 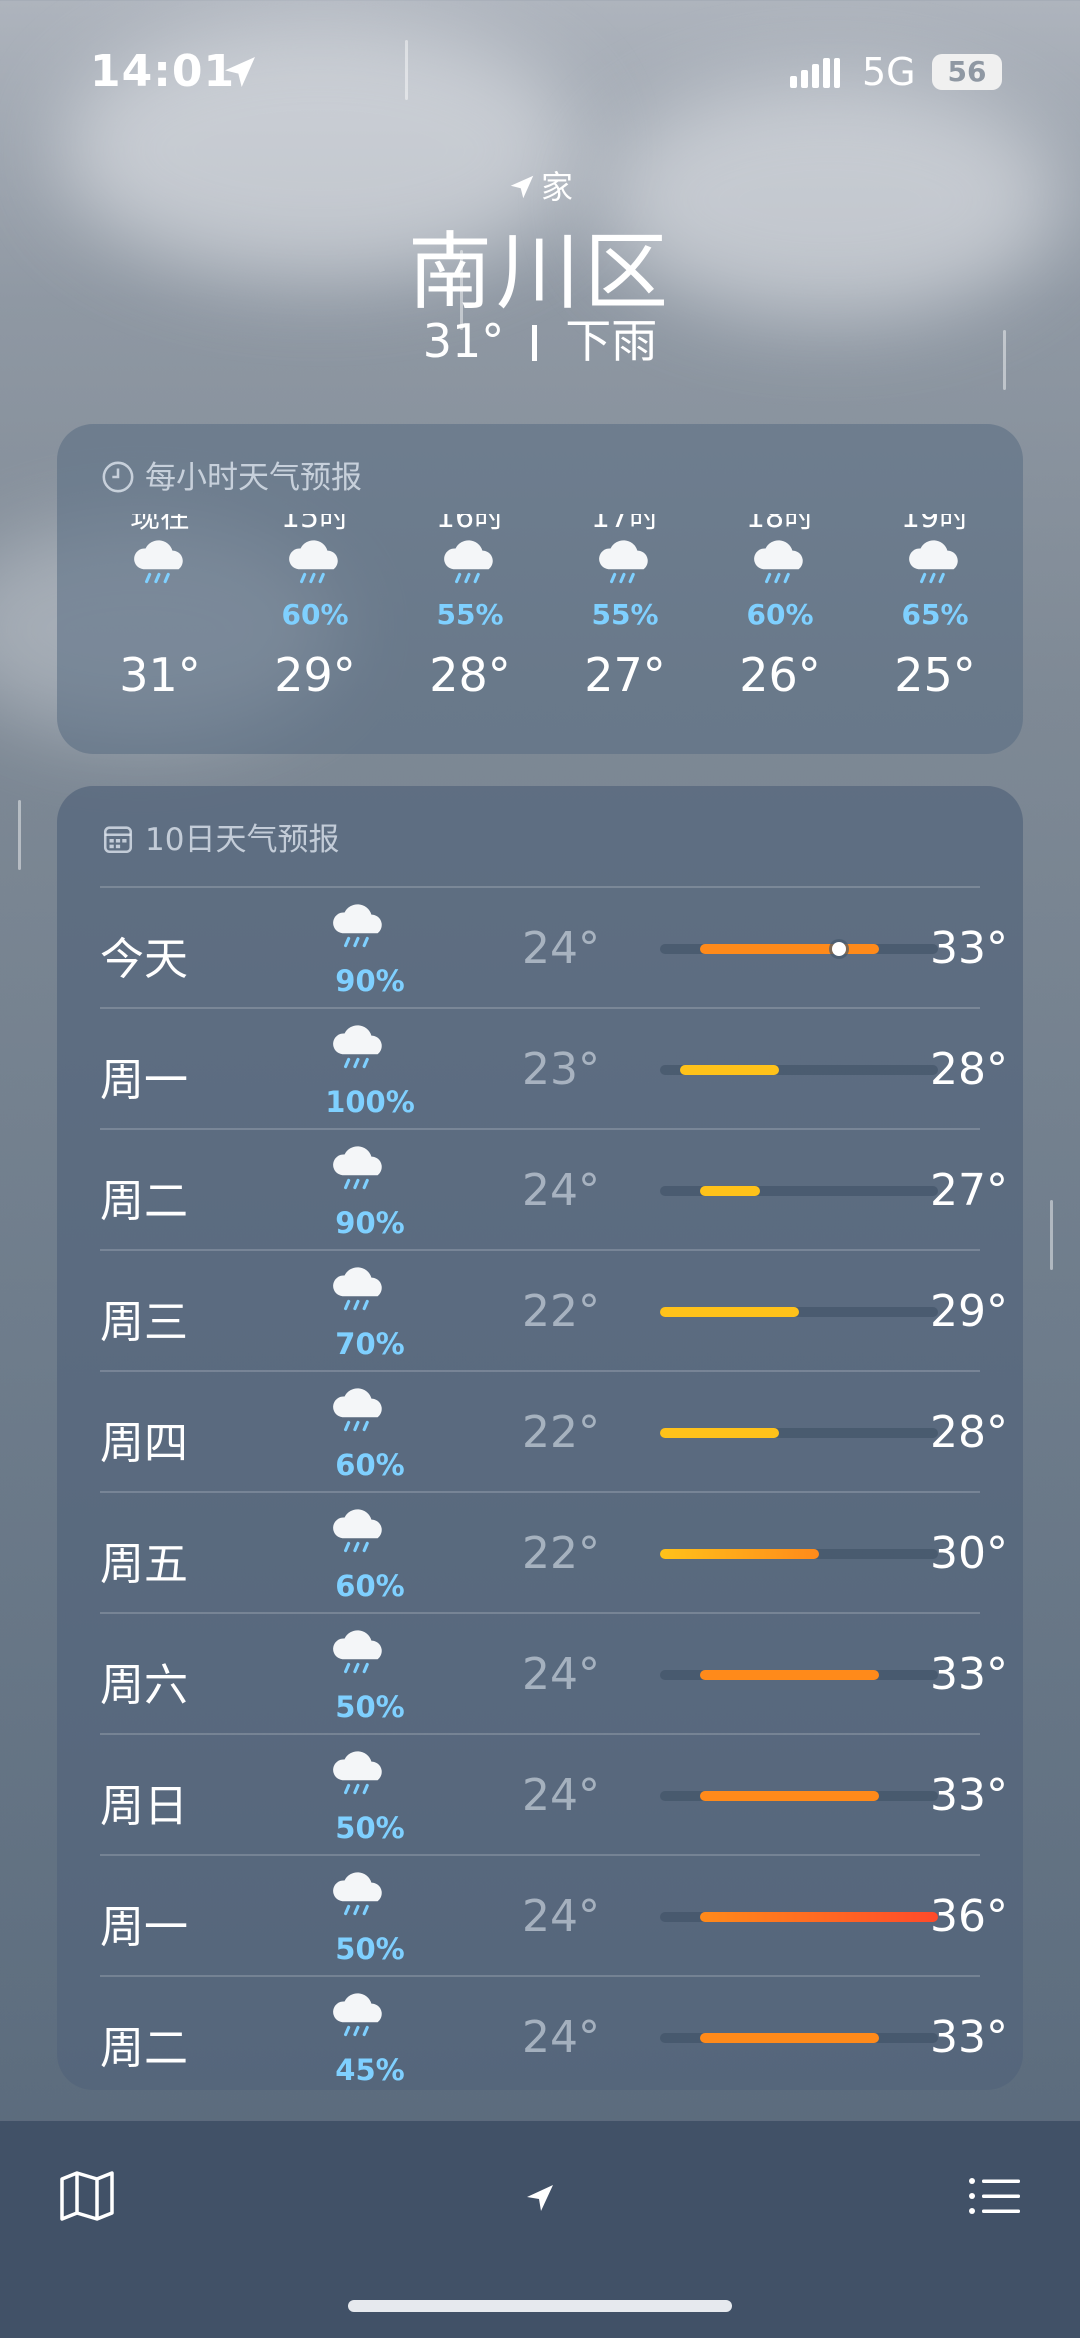 I want to click on hour-temperature: 29°, so click(x=315, y=675).